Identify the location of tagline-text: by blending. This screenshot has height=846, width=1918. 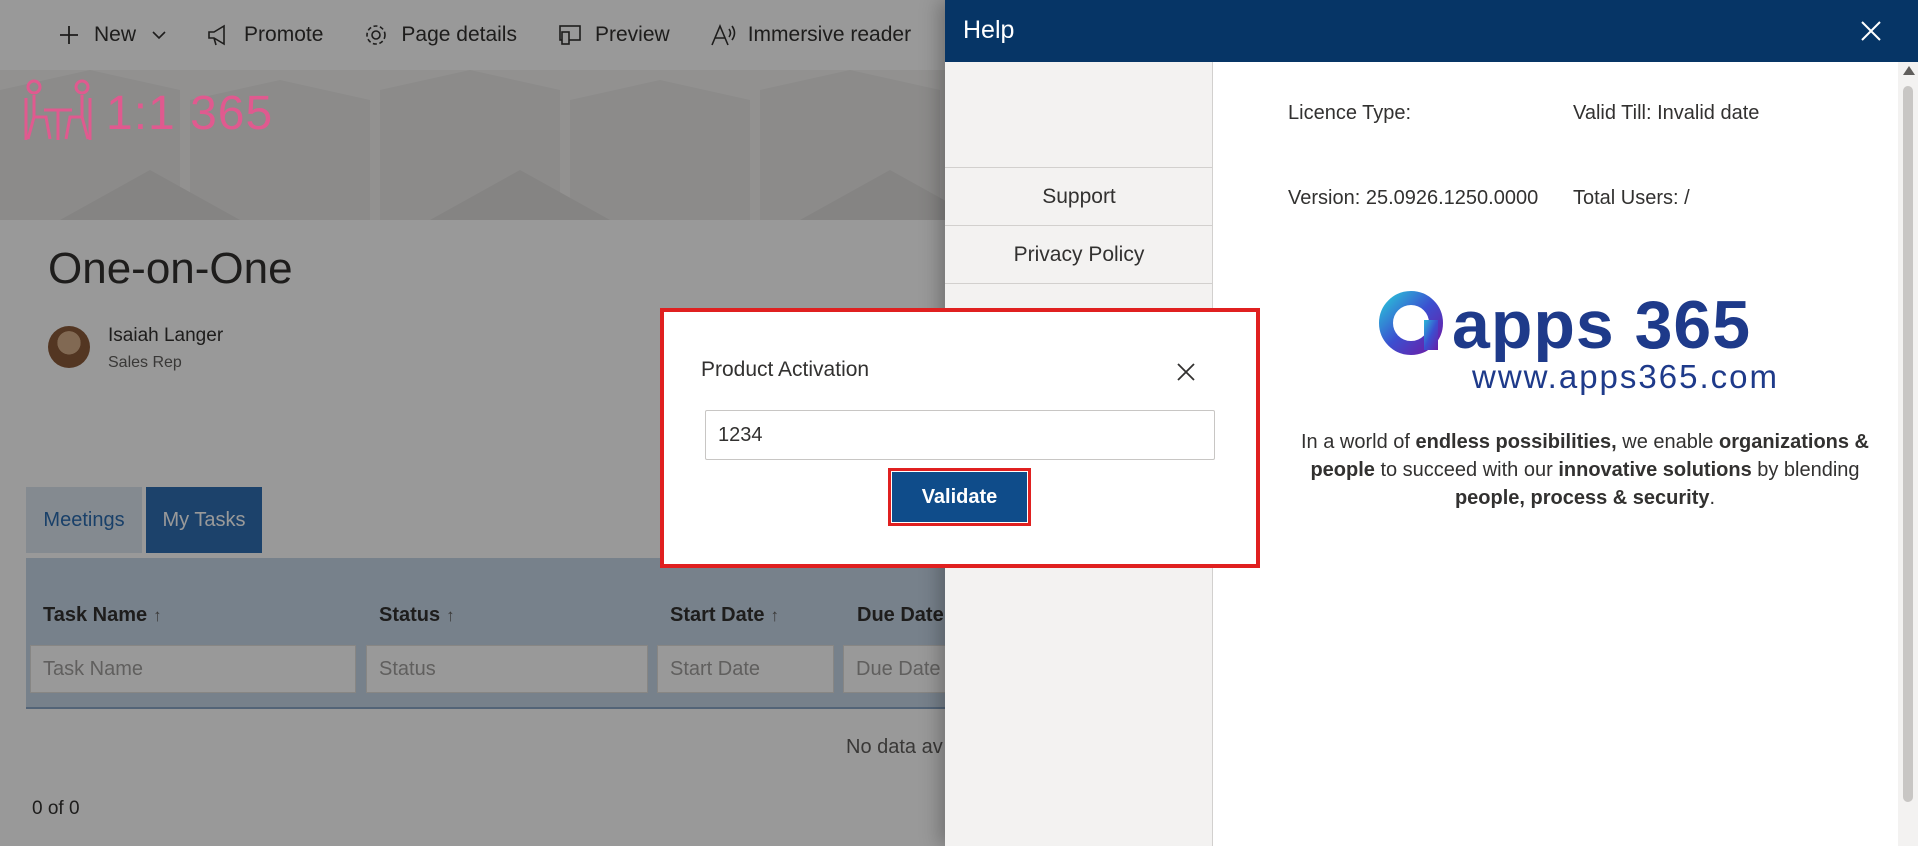
(1805, 470).